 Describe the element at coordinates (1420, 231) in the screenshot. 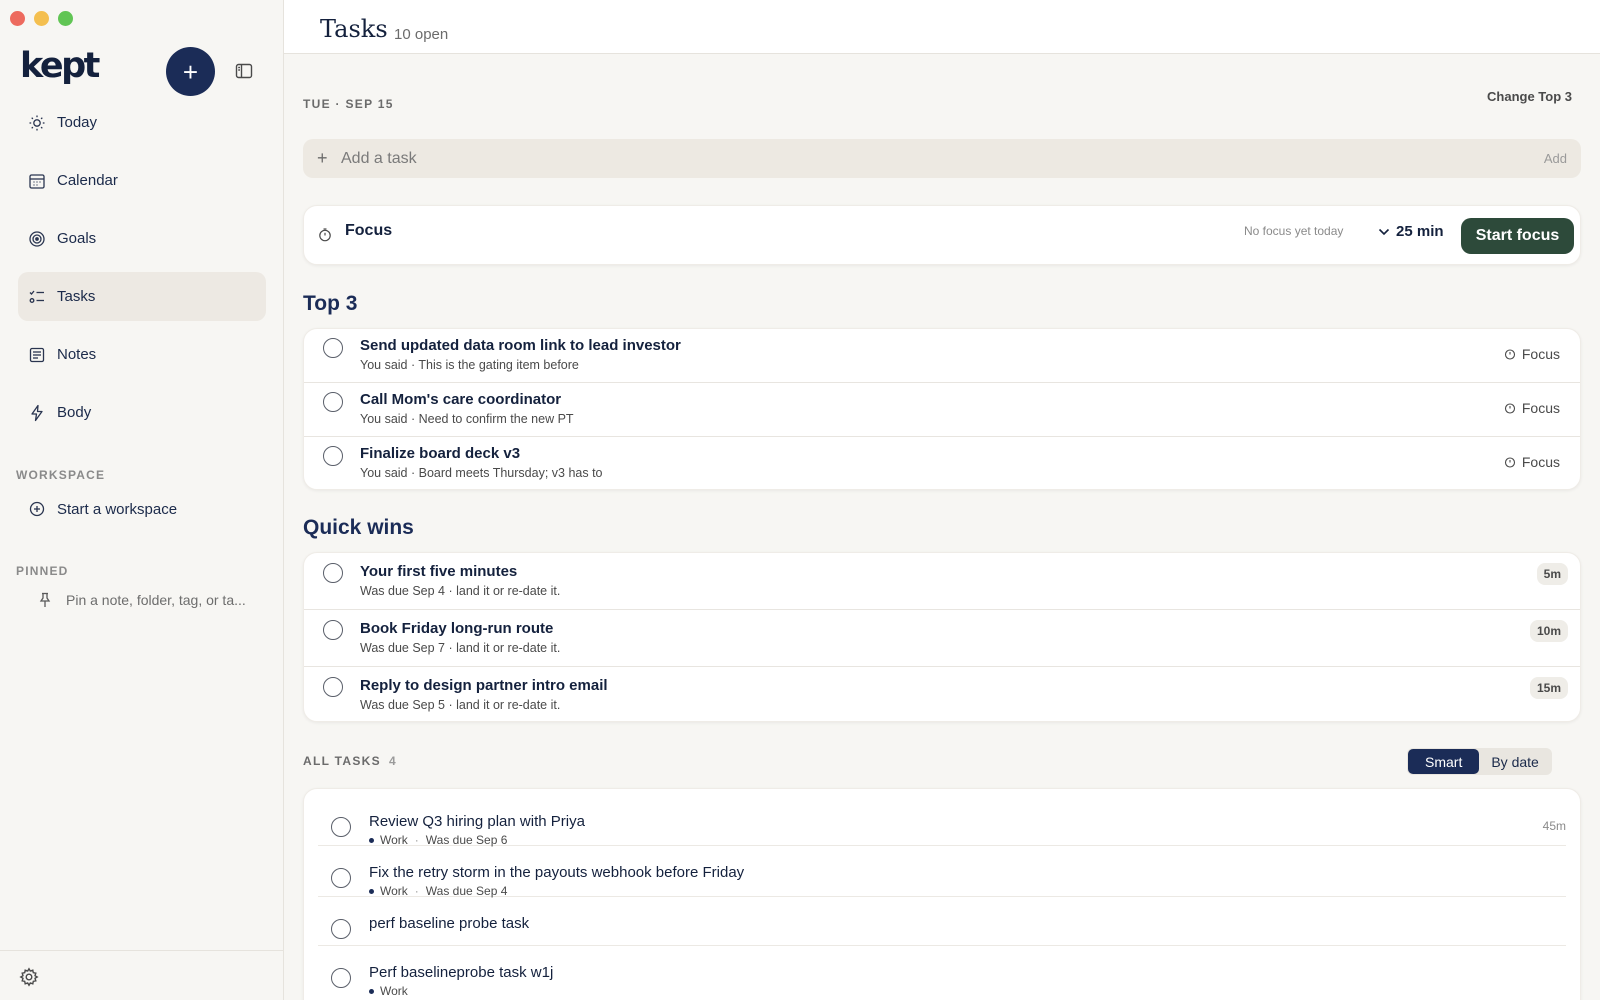

I see `focus-duration-value: 25 min` at that location.